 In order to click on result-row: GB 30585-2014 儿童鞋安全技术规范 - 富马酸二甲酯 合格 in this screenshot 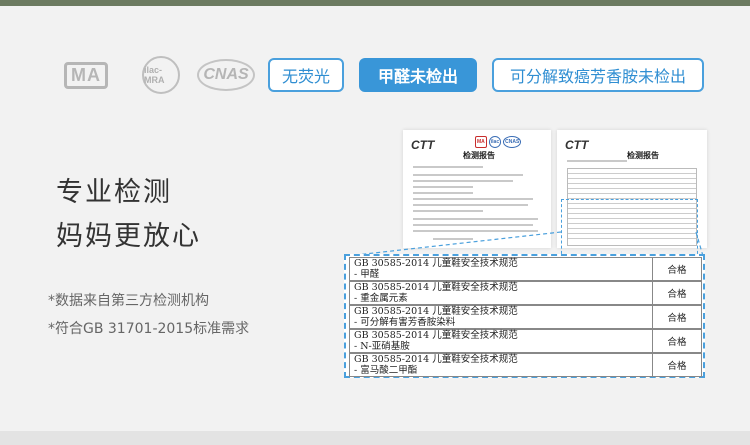, I will do `click(525, 365)`.